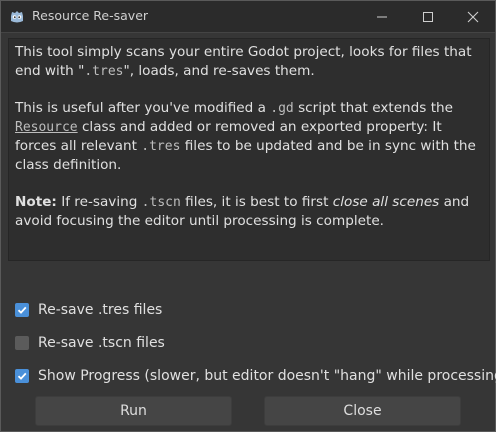  I want to click on text: script that extends the, so click(373, 108).